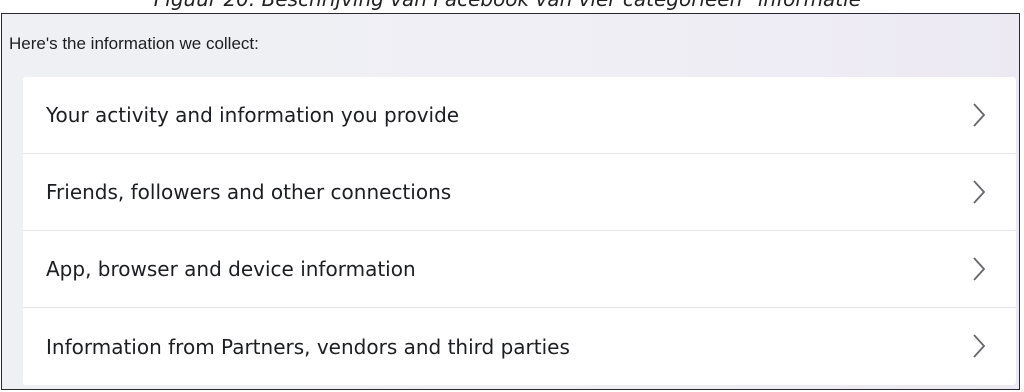 This screenshot has height=392, width=1024. I want to click on category-label: Friends, followers and other connections, so click(249, 192).